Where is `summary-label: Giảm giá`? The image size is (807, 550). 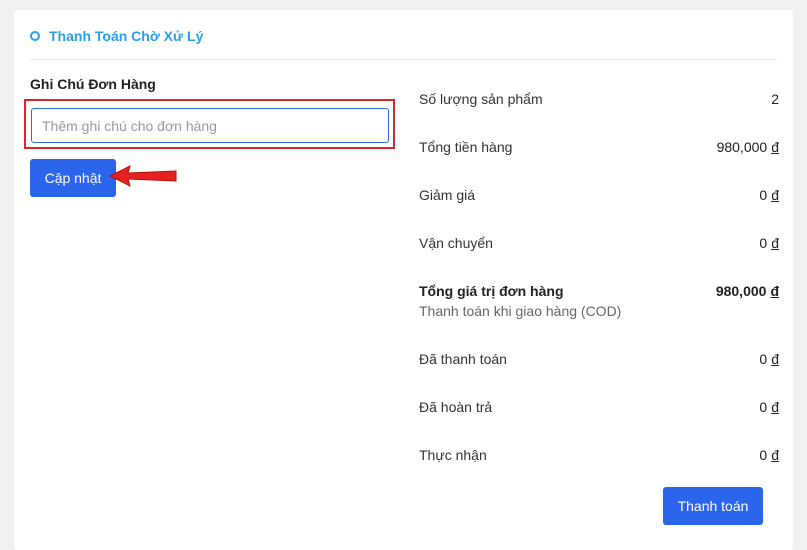 summary-label: Giảm giá is located at coordinates (447, 195).